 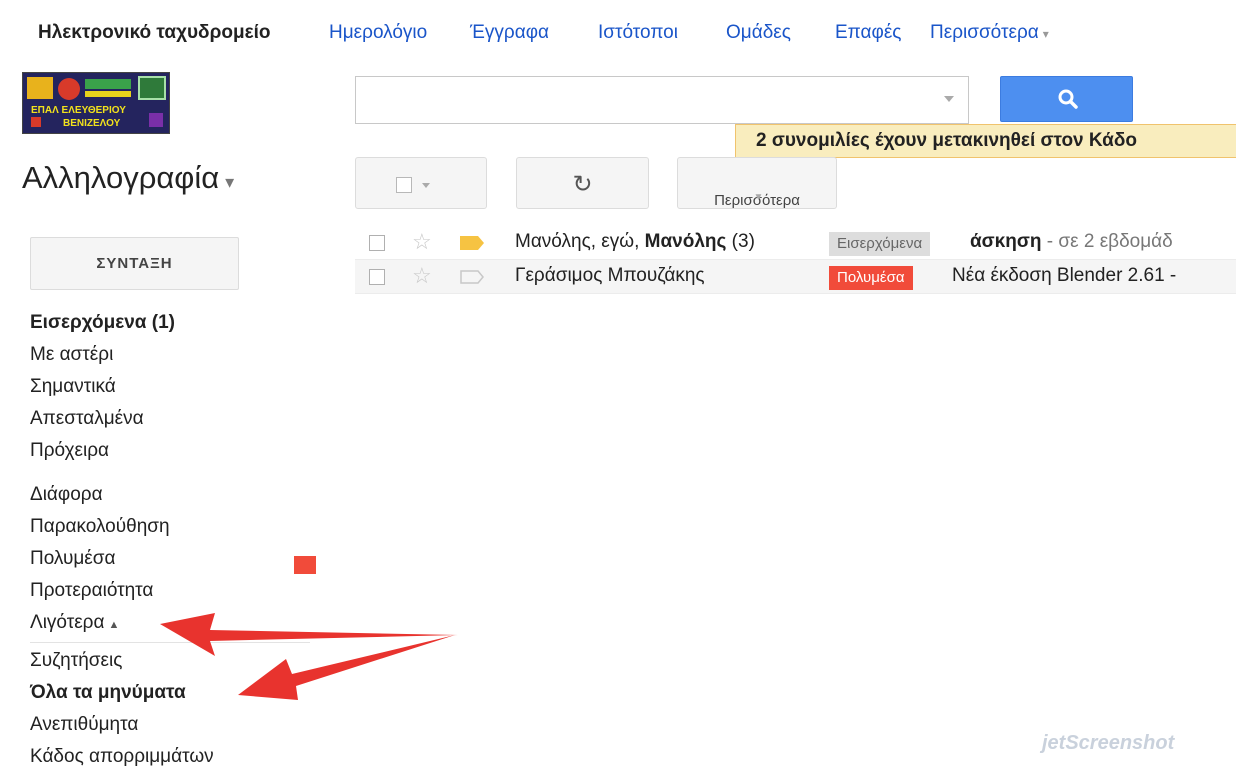 What do you see at coordinates (509, 33) in the screenshot?
I see `nav-documents: Έγγραφα` at bounding box center [509, 33].